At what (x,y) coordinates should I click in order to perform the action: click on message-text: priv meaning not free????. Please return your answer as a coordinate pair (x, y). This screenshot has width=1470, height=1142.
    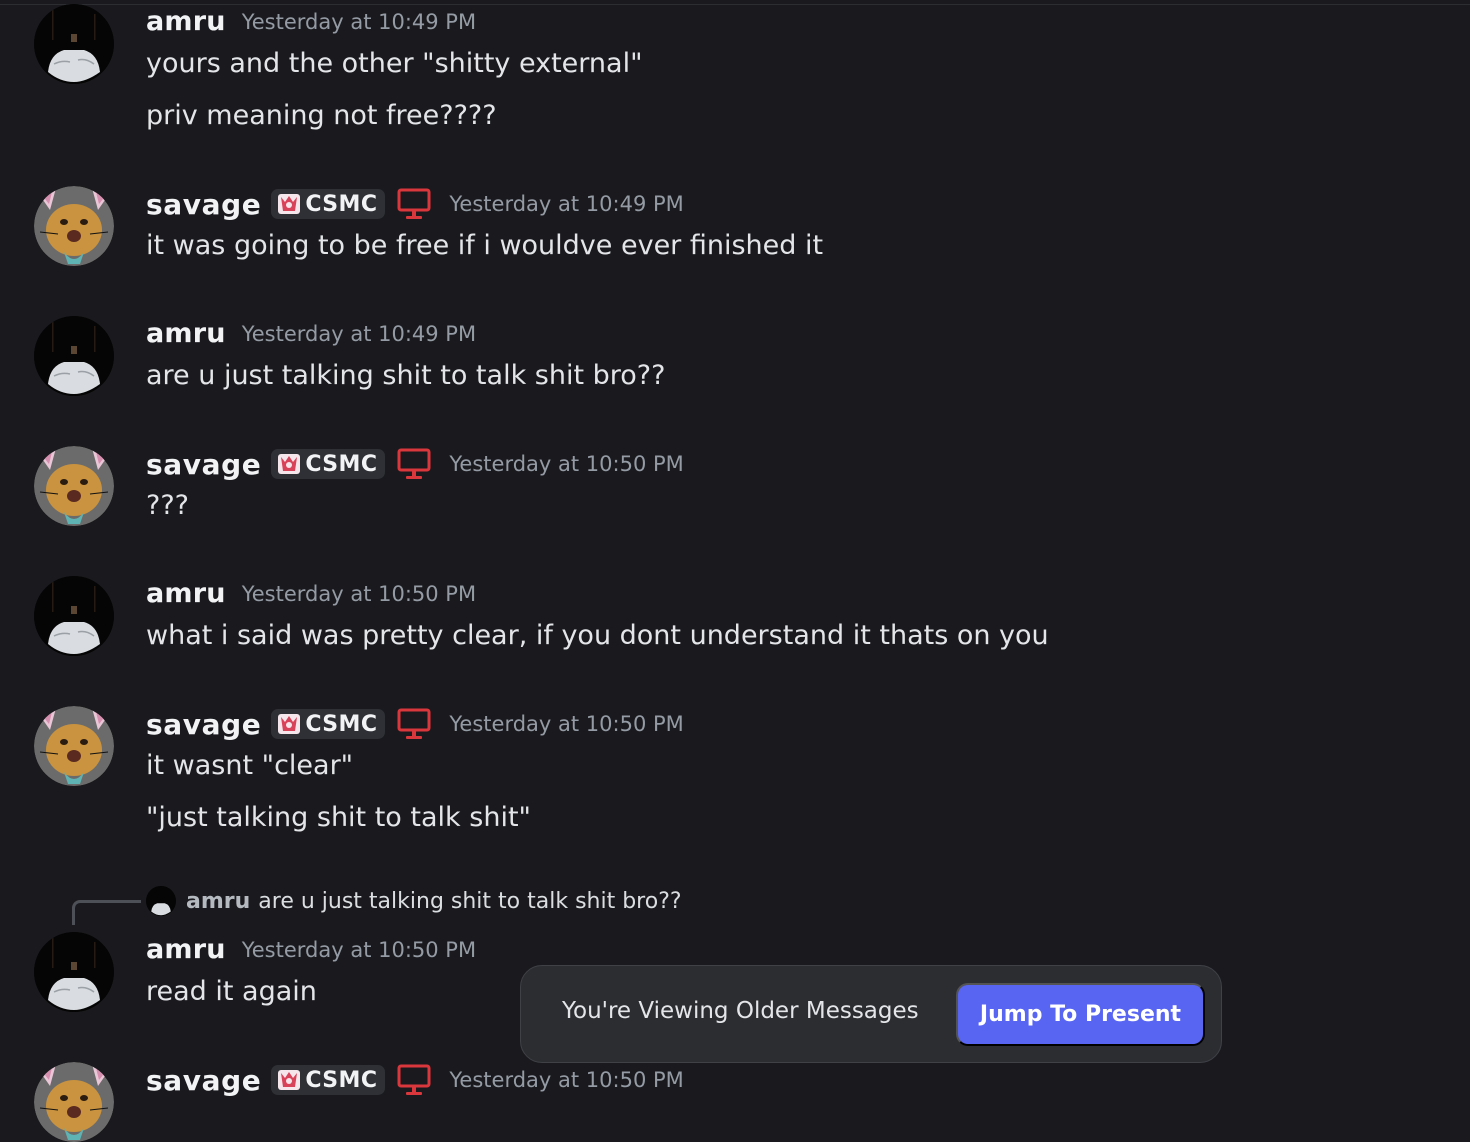
    Looking at the image, I should click on (321, 115).